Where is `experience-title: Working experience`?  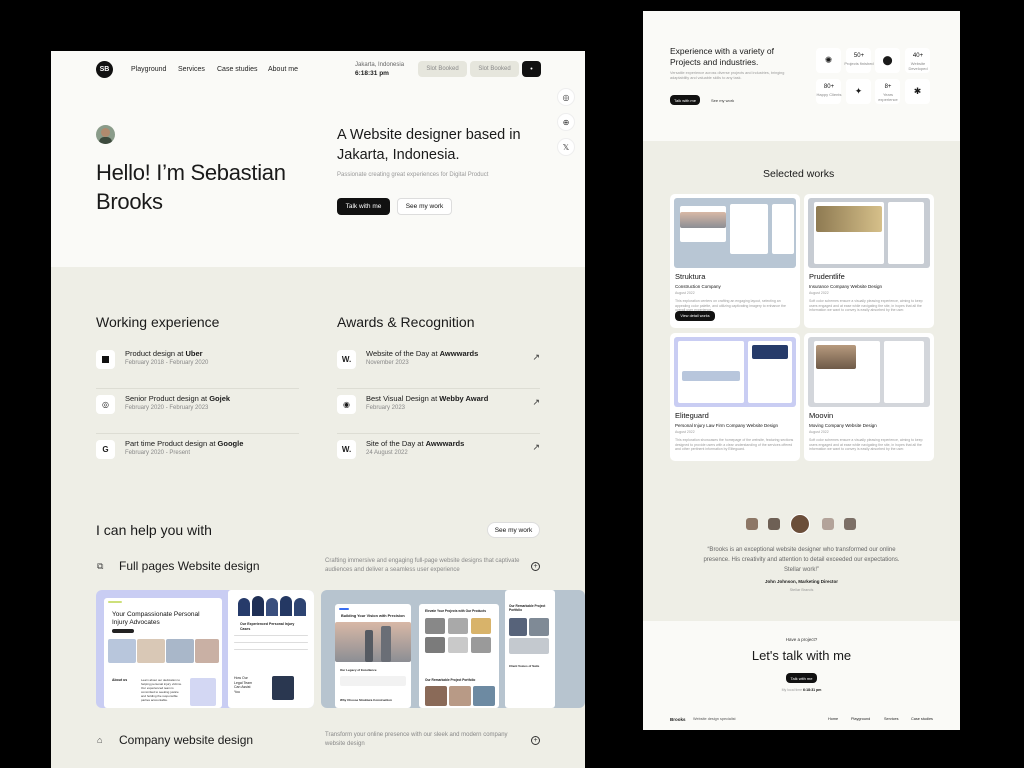 experience-title: Working experience is located at coordinates (158, 322).